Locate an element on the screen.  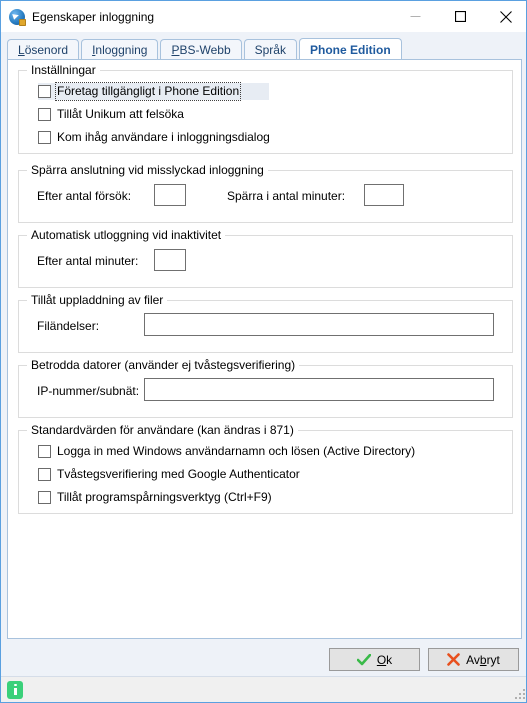
window-title: Egenskaper inloggning is located at coordinates (93, 16).